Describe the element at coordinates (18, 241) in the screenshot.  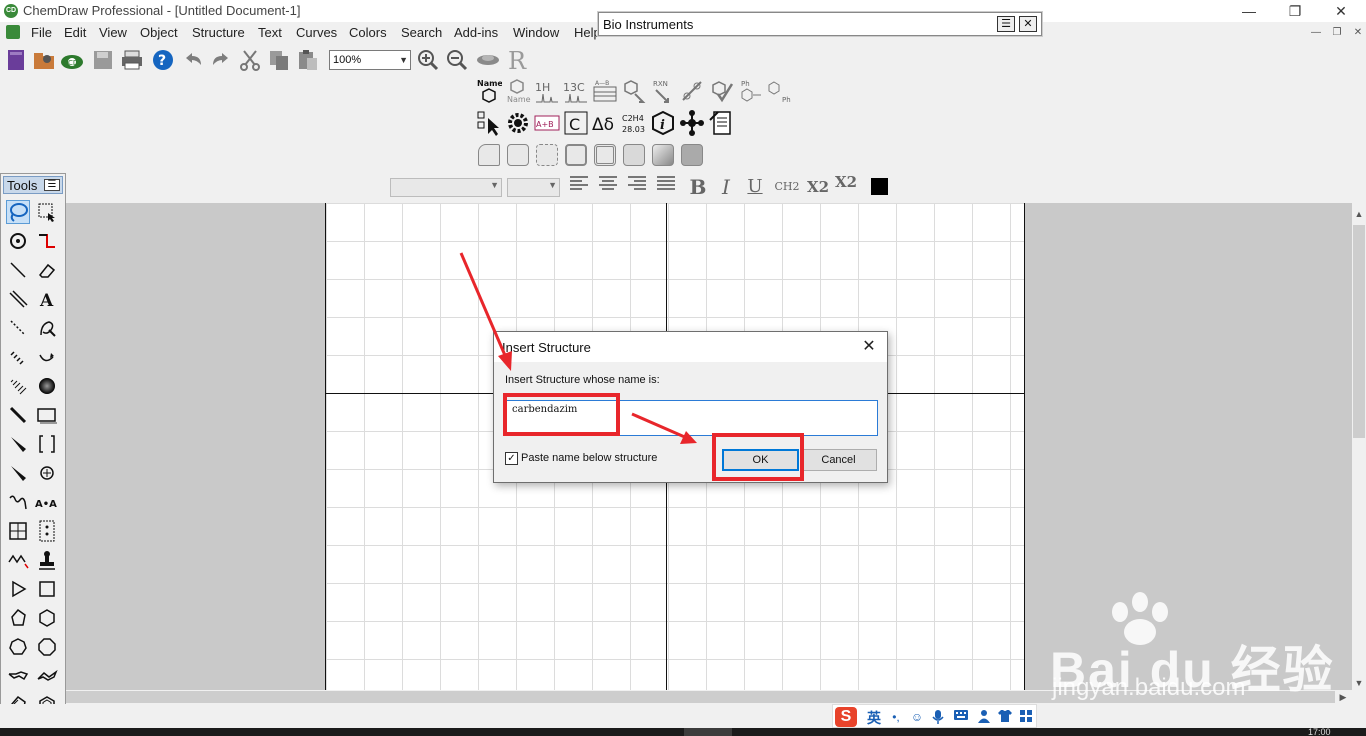
I see `rotate-tool-icon` at that location.